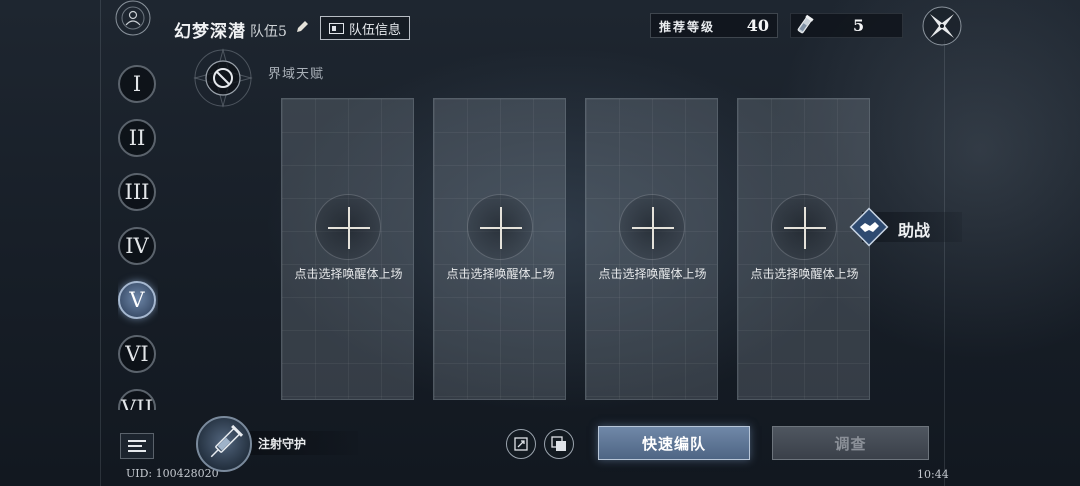 This screenshot has height=486, width=1080. I want to click on nav-team-5: V, so click(137, 300).